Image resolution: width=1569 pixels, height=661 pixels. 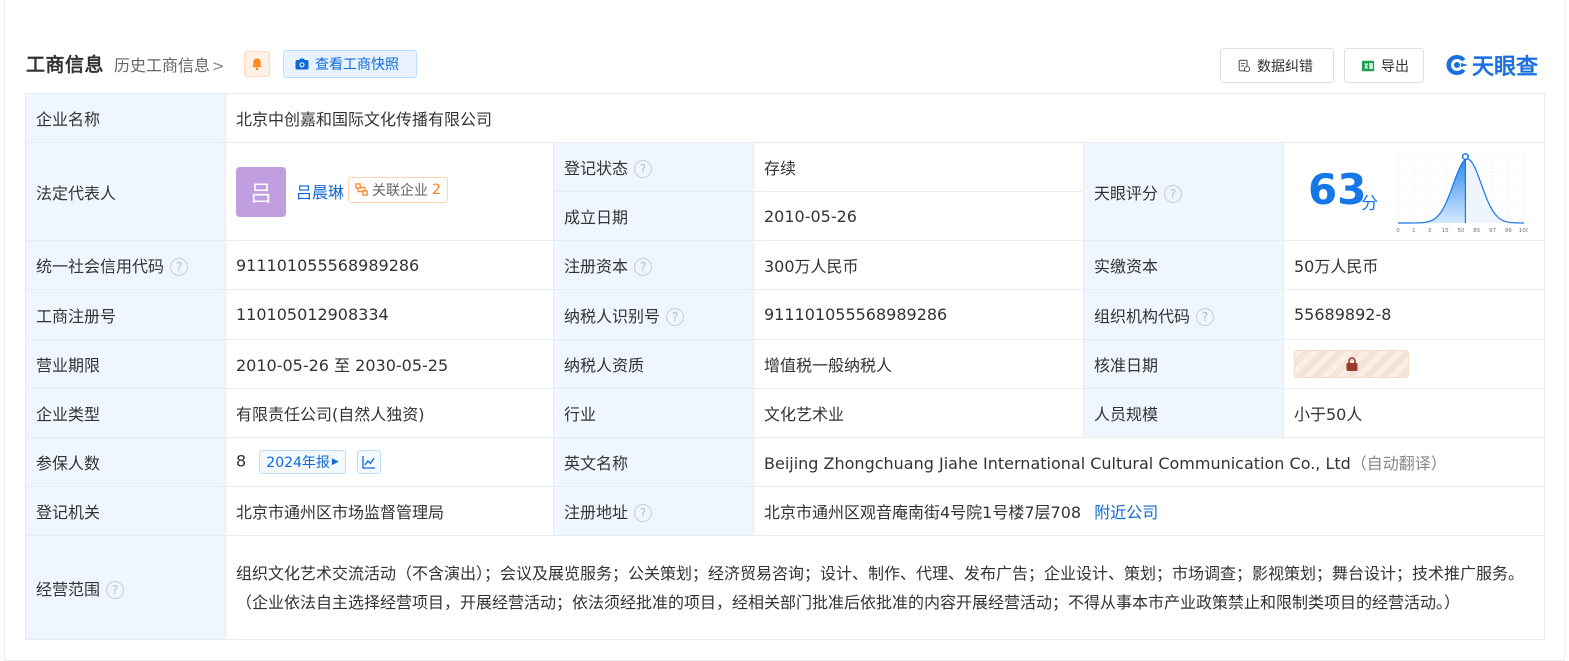 I want to click on chart-tick-label: 3, so click(x=1430, y=231).